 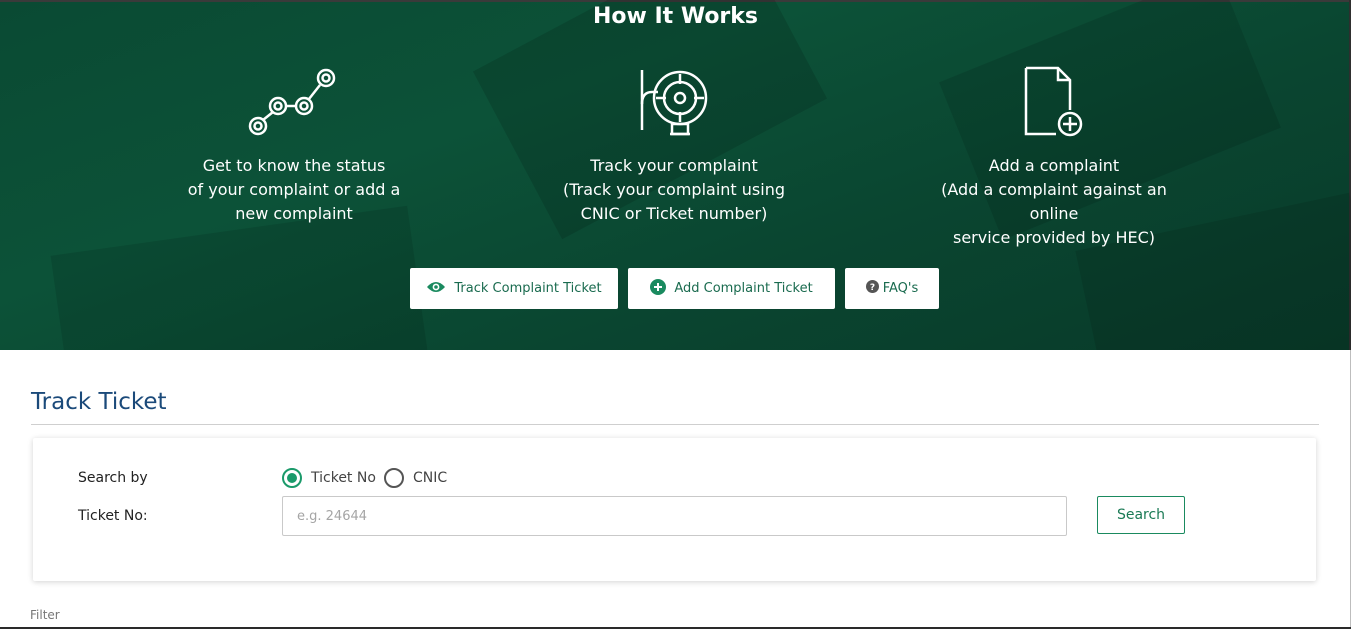 I want to click on feature-line: new complaint, so click(x=294, y=213).